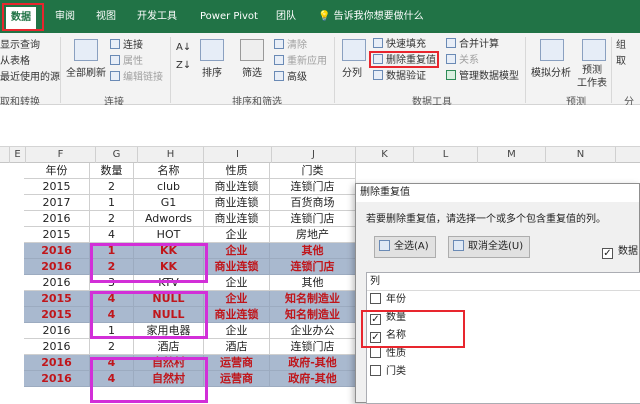 The height and width of the screenshot is (404, 640). I want to click on tab-team: 团队, so click(286, 17).